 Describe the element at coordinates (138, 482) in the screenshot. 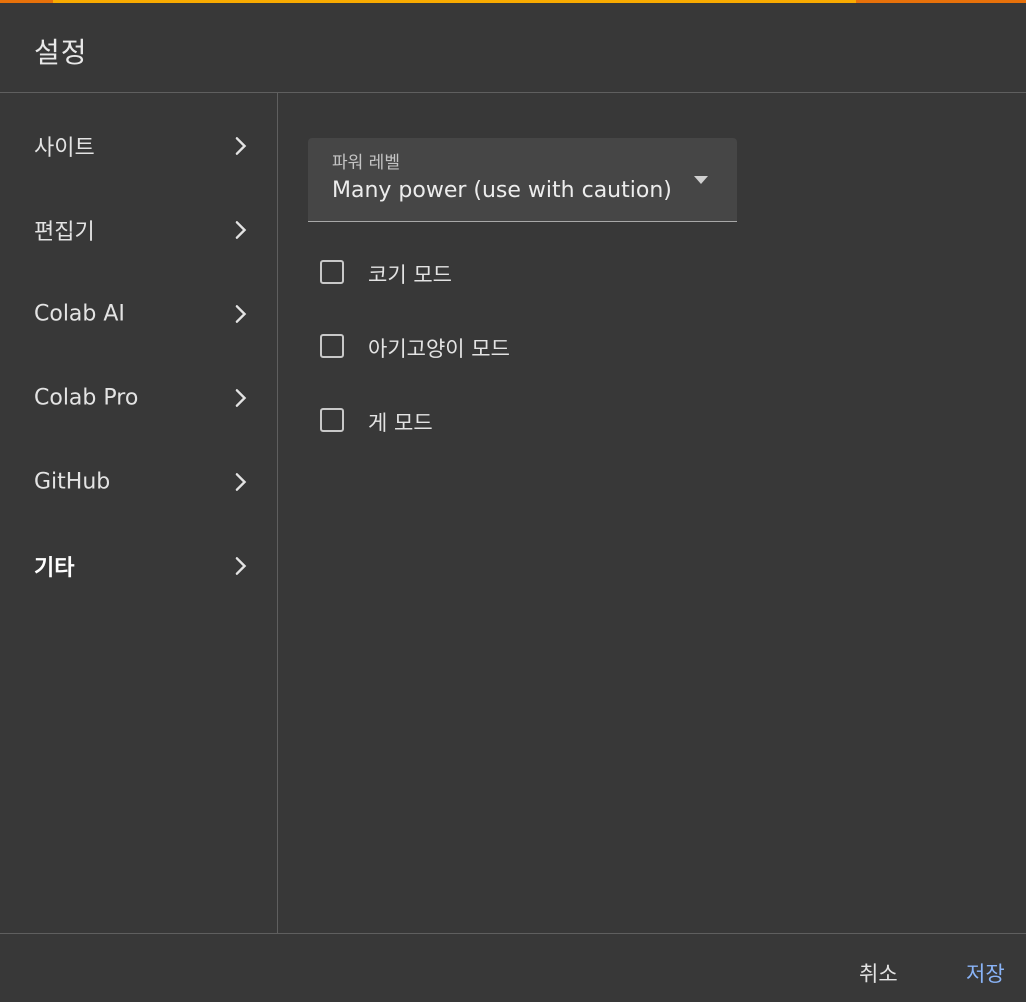

I see `sidebar-item-github: GitHub` at that location.